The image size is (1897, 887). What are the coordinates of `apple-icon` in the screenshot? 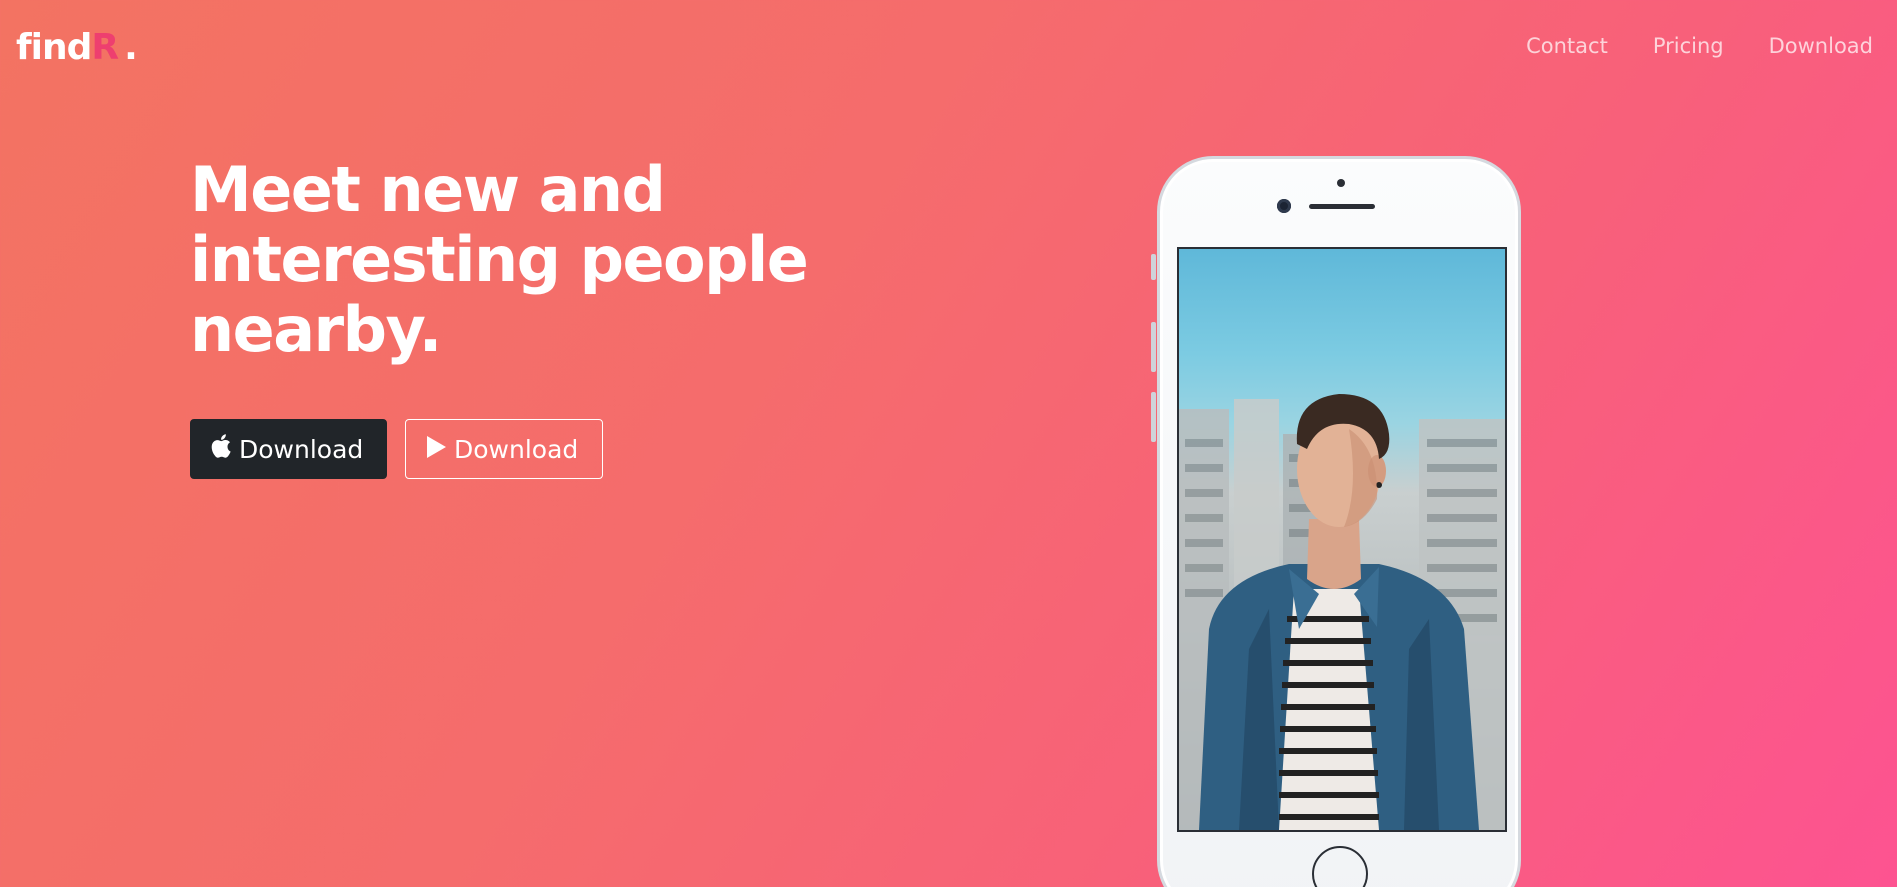 It's located at (221, 449).